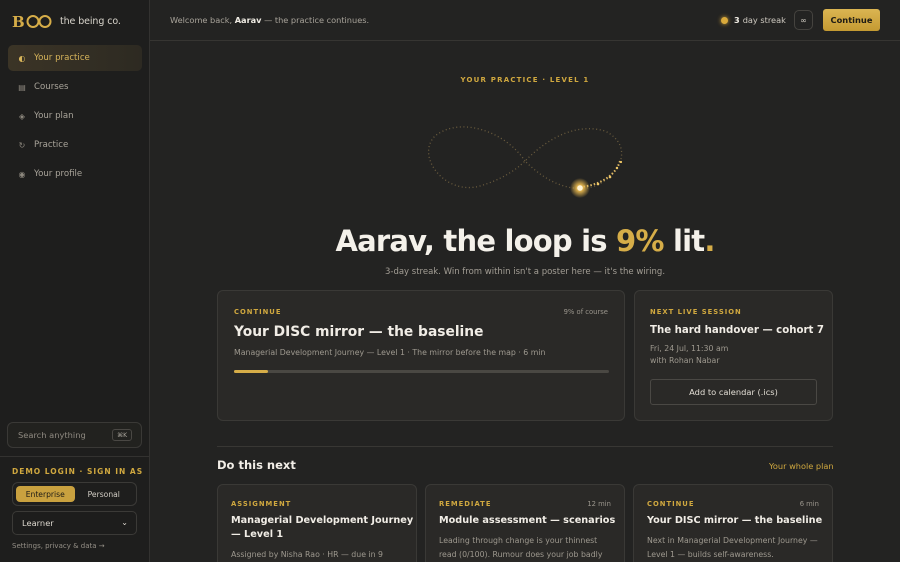  What do you see at coordinates (684, 241) in the screenshot?
I see `headline-suffix: lit` at bounding box center [684, 241].